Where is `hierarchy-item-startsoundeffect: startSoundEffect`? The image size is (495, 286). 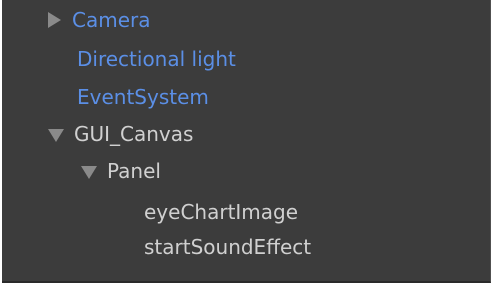
hierarchy-item-startsoundeffect: startSoundEffect is located at coordinates (227, 247).